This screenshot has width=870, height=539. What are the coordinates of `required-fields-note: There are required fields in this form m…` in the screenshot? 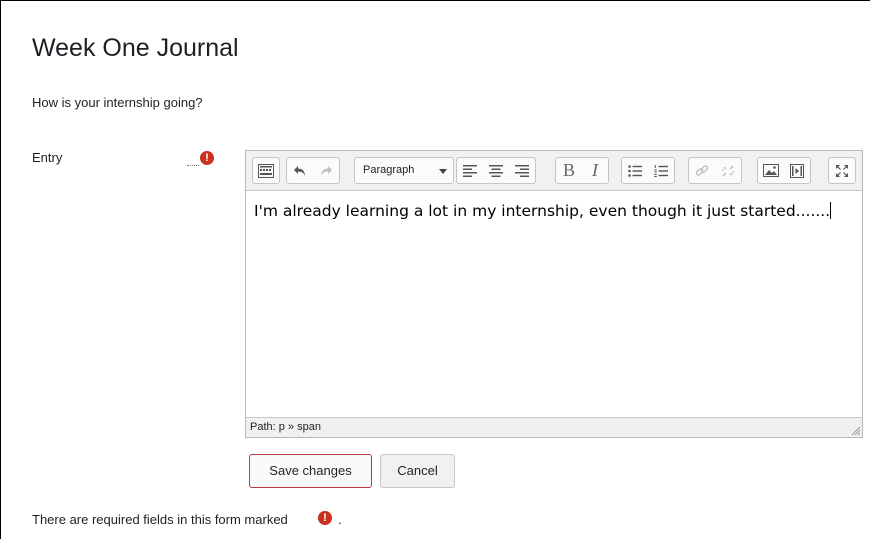 It's located at (160, 519).